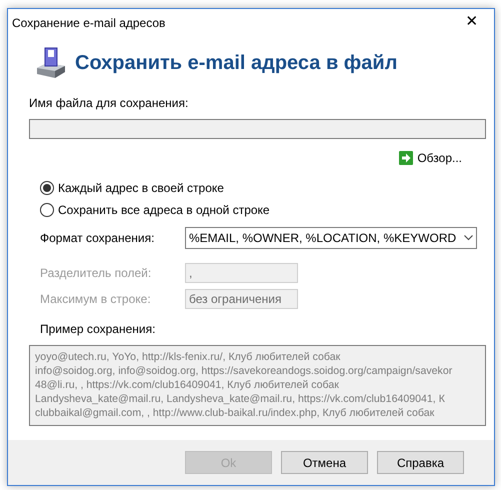 This screenshot has height=490, width=501. What do you see at coordinates (331, 238) in the screenshot?
I see `format-dropdown: %EMAIL, %OWNER, %LOCATION, %KEYWORD` at bounding box center [331, 238].